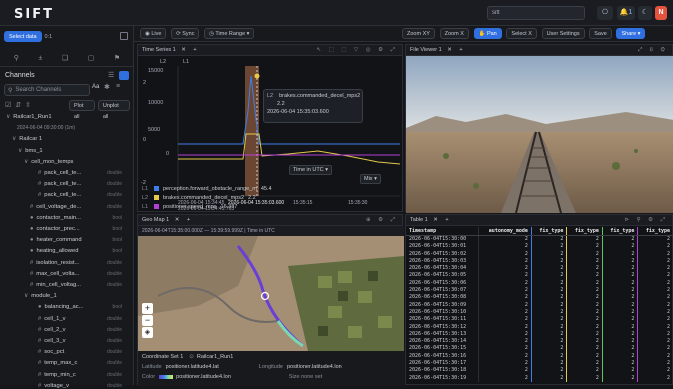  I want to click on tab-file-viewer: File Viewer 1, so click(426, 50).